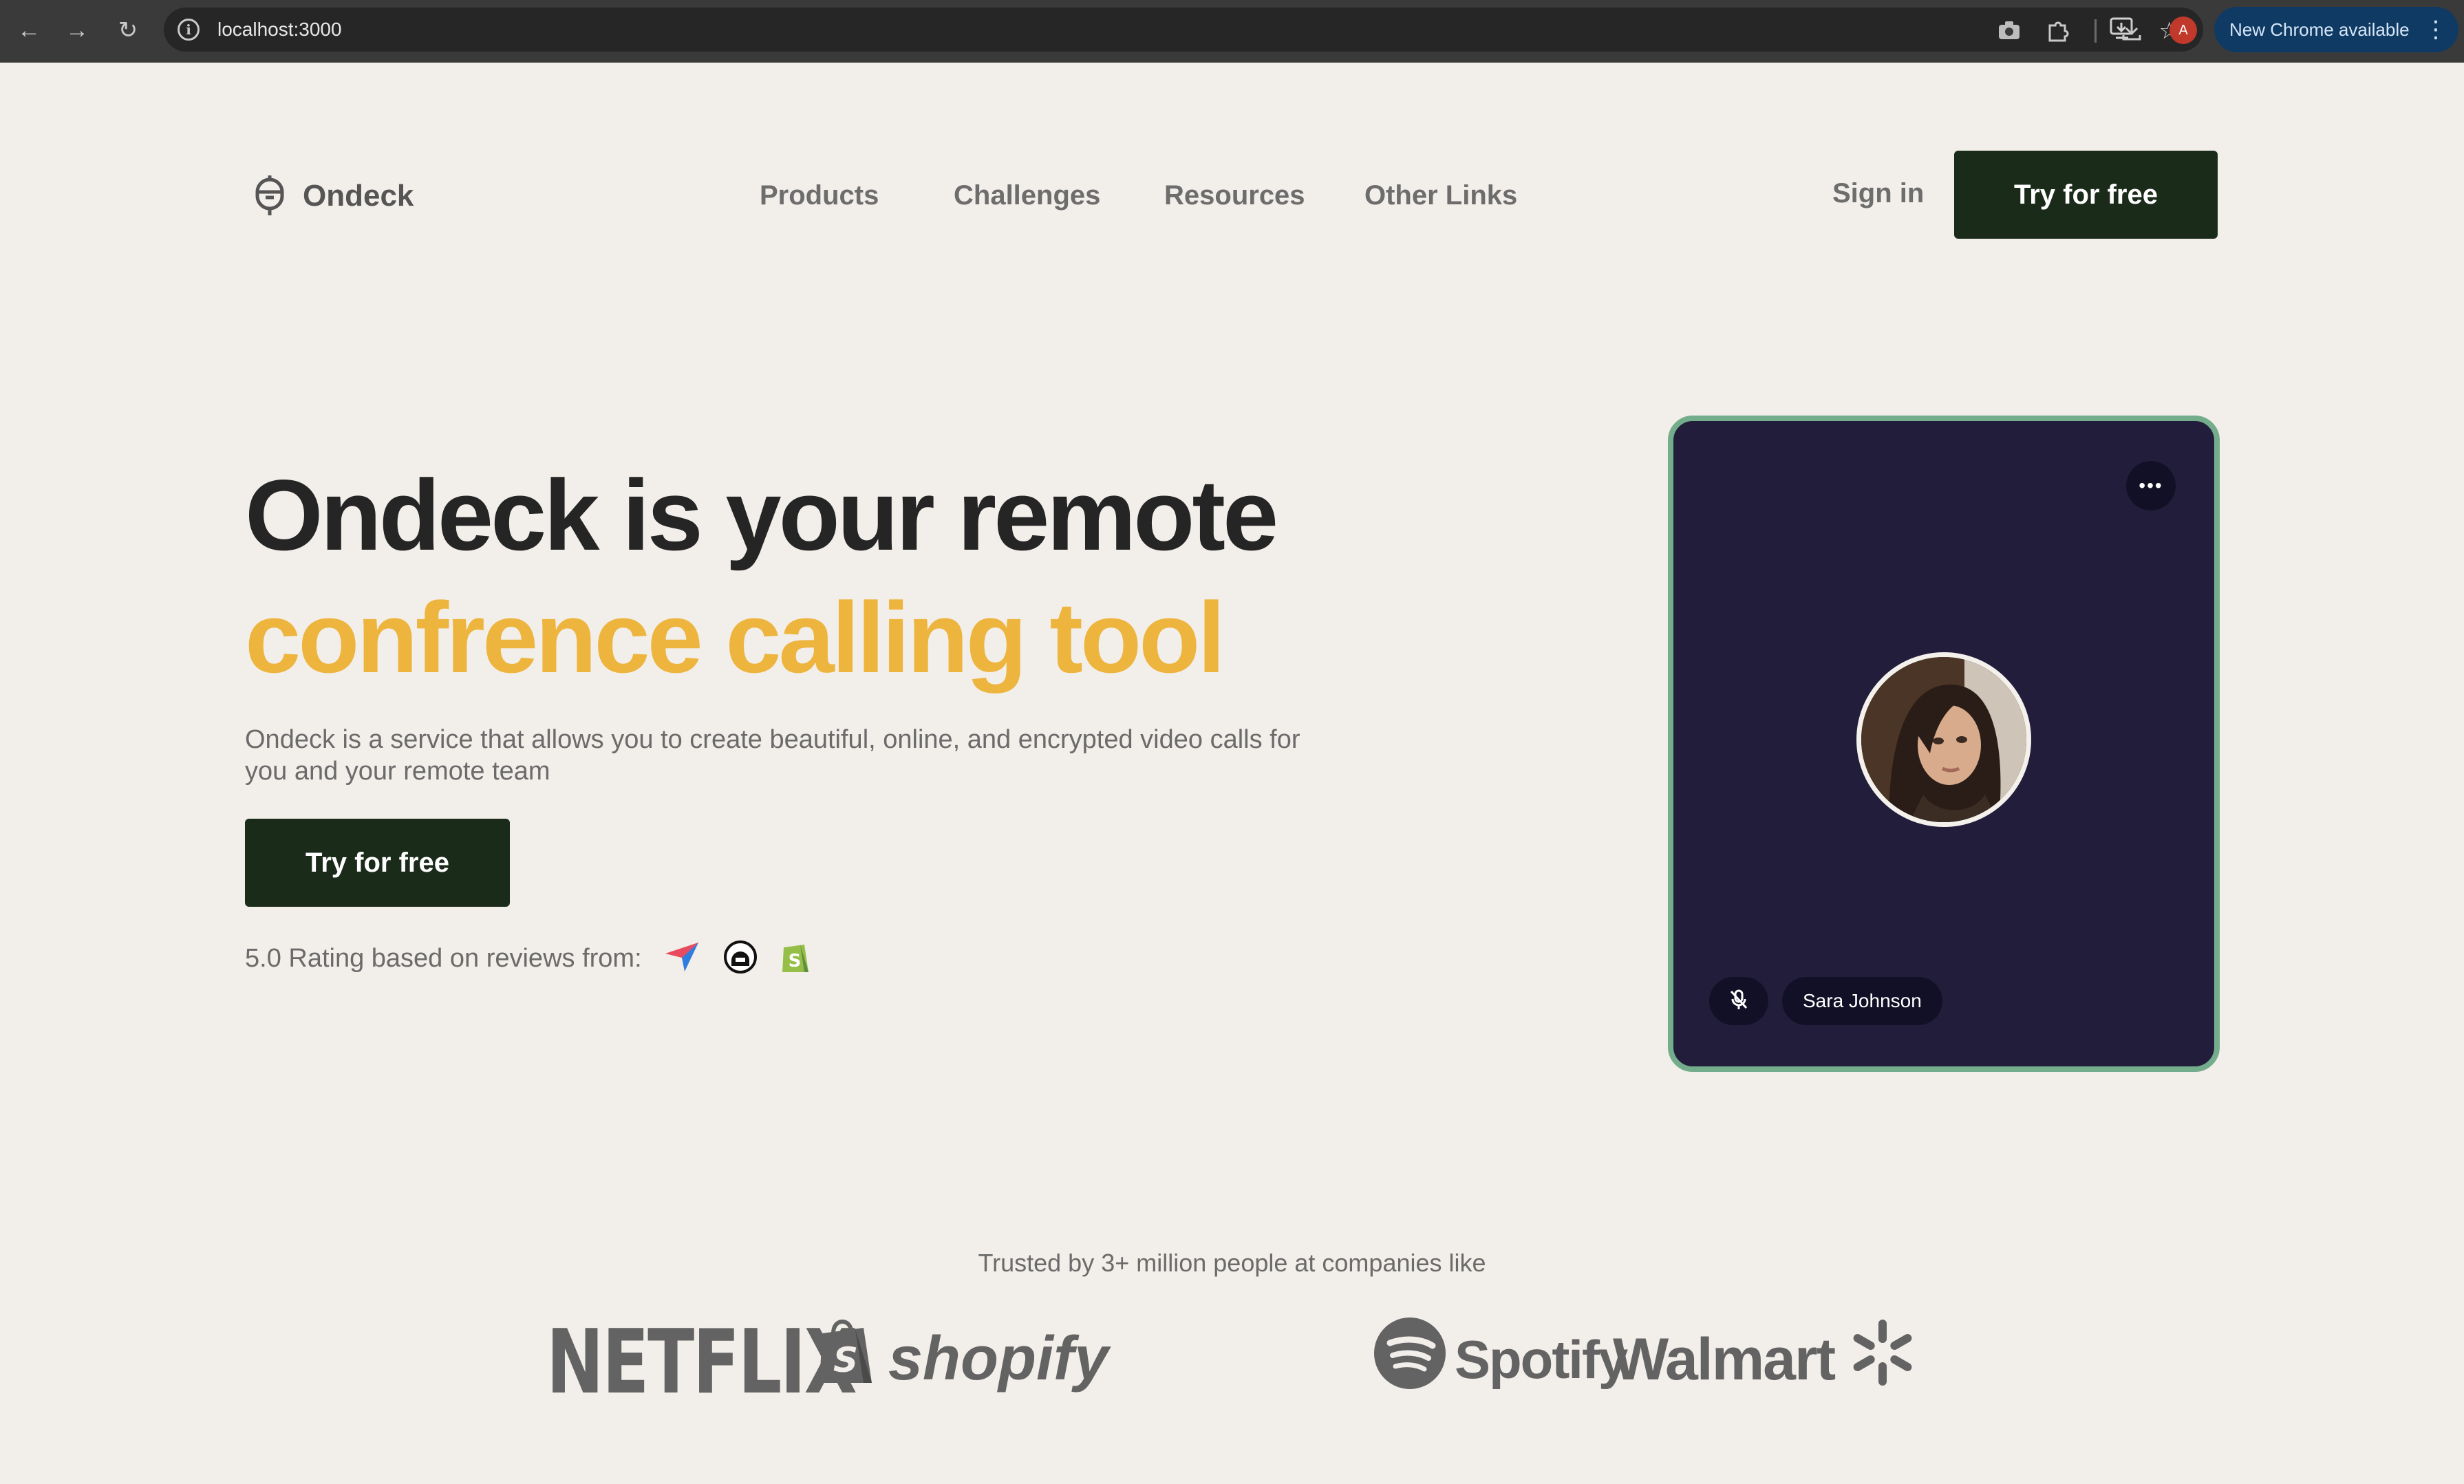  Describe the element at coordinates (2009, 30) in the screenshot. I see `camera-icon` at that location.